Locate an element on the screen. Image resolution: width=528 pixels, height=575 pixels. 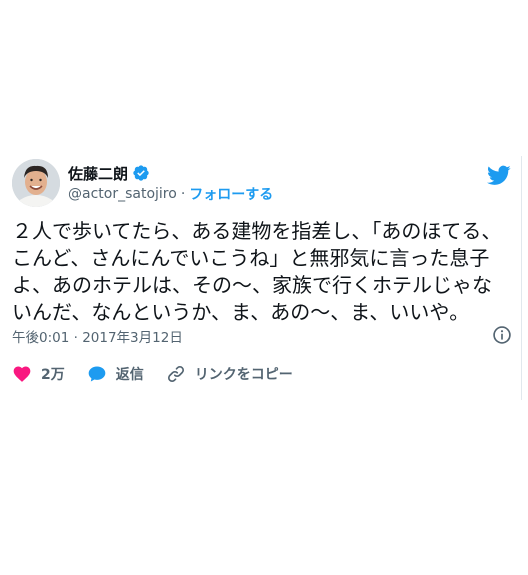
user-handle: @actor_satojiro is located at coordinates (122, 194).